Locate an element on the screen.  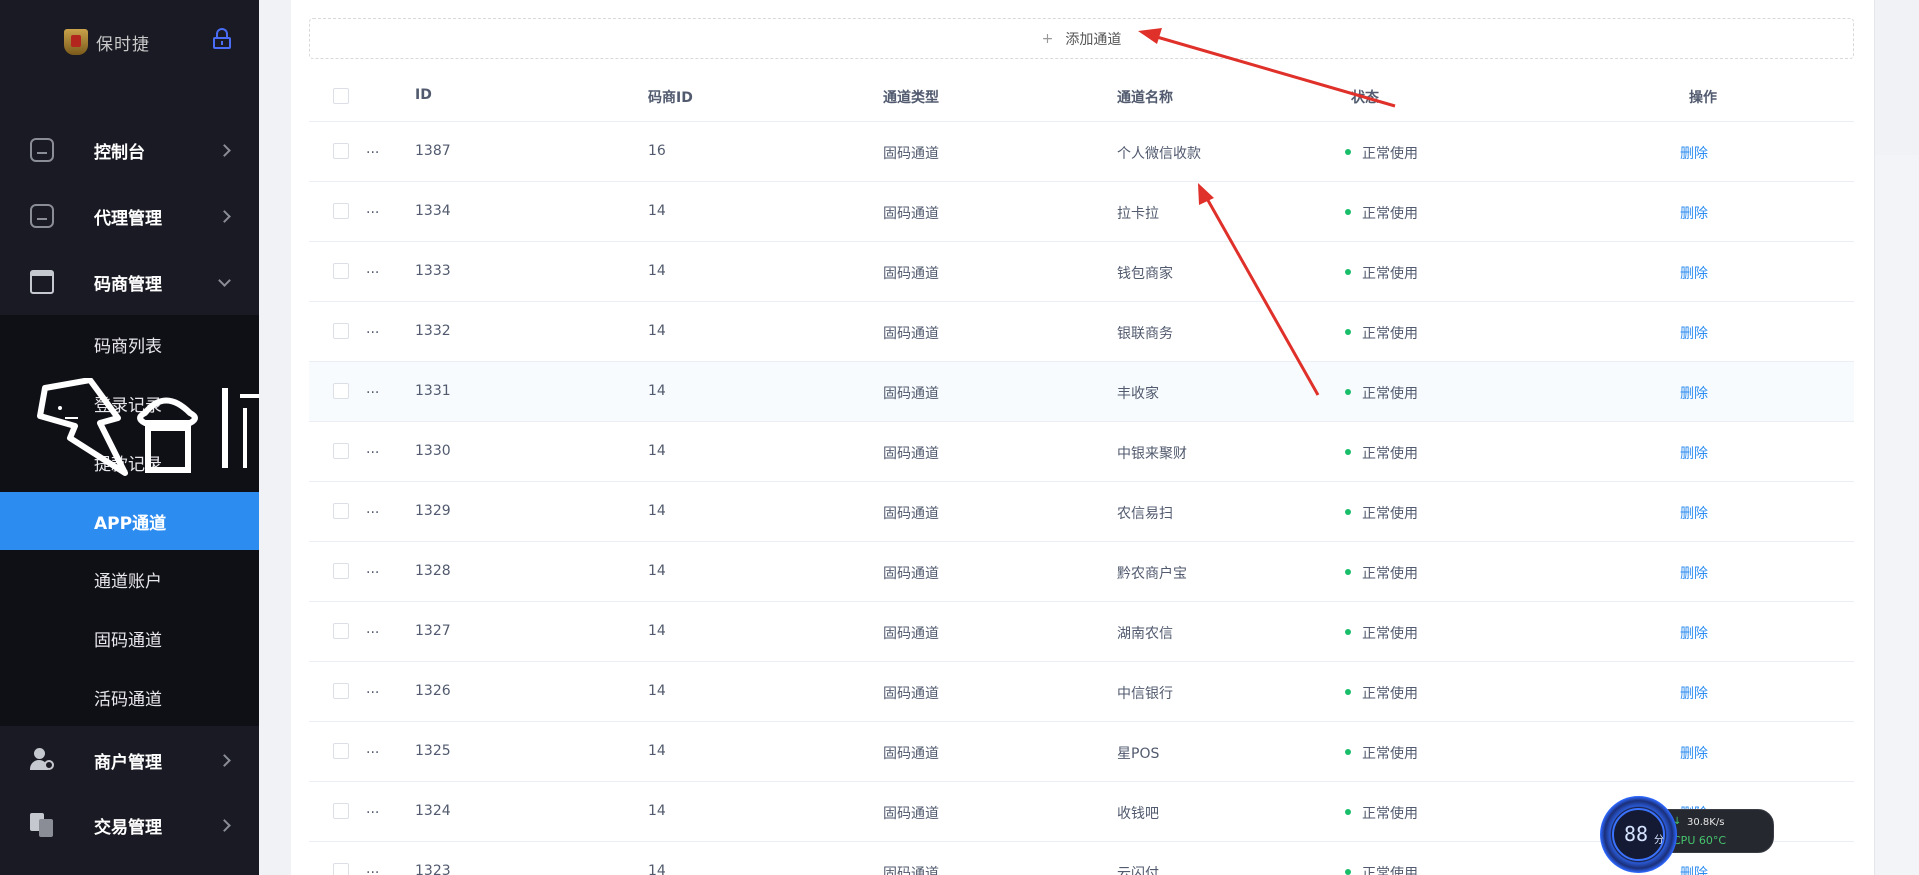
cell-channel-name: 湖南农信 is located at coordinates (1145, 634).